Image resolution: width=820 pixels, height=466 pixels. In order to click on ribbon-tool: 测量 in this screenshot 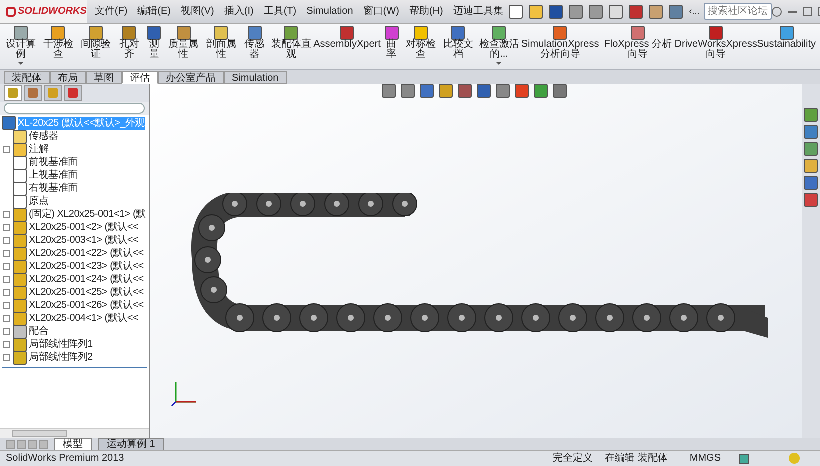, I will do `click(154, 43)`.